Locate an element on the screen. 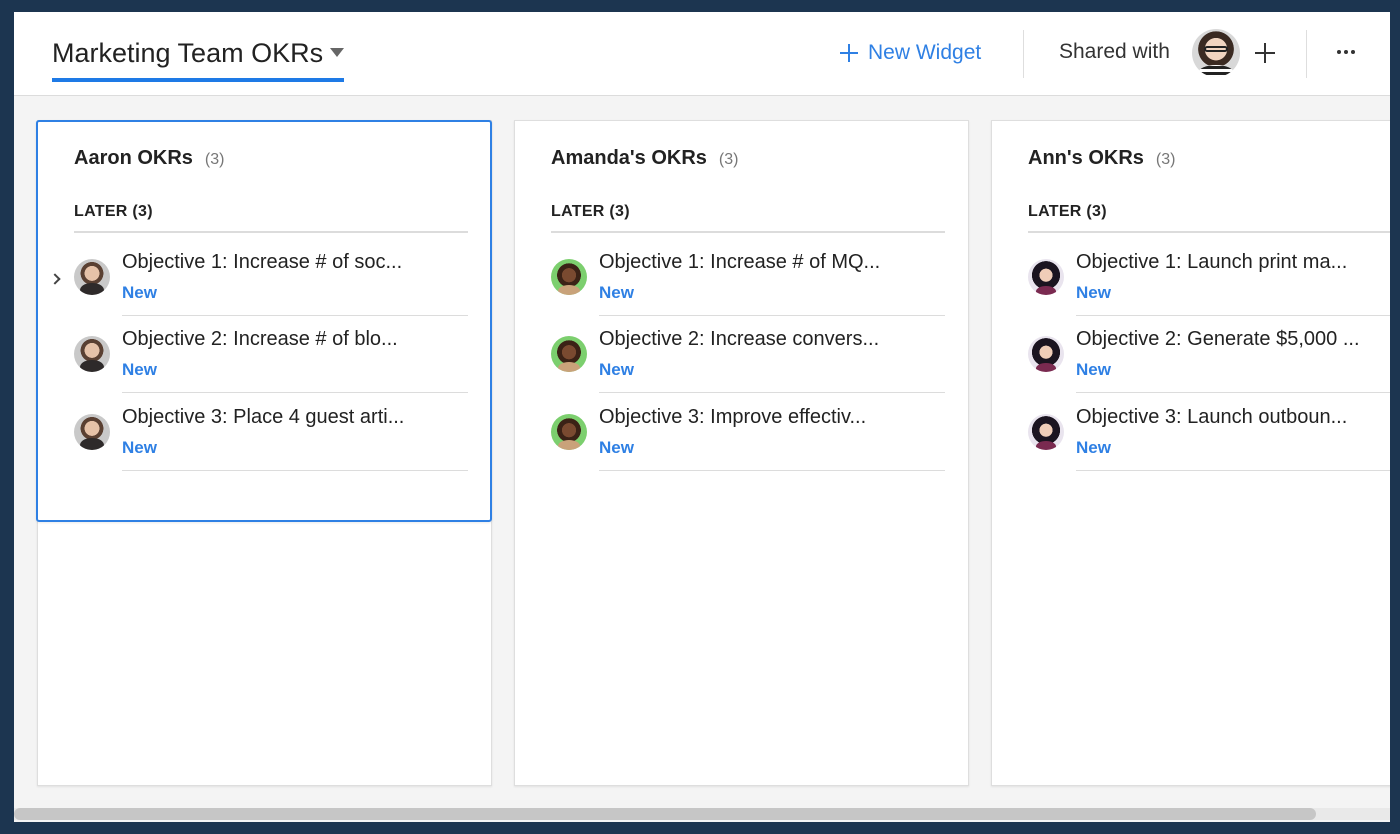 This screenshot has width=1400, height=834. dashboard-title-dropdown: Marketing Team OKRs is located at coordinates (198, 59).